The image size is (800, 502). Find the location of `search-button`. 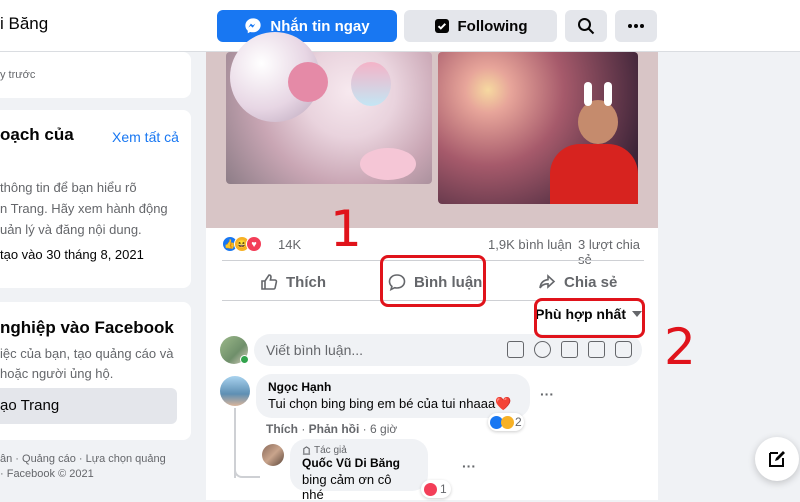

search-button is located at coordinates (586, 26).